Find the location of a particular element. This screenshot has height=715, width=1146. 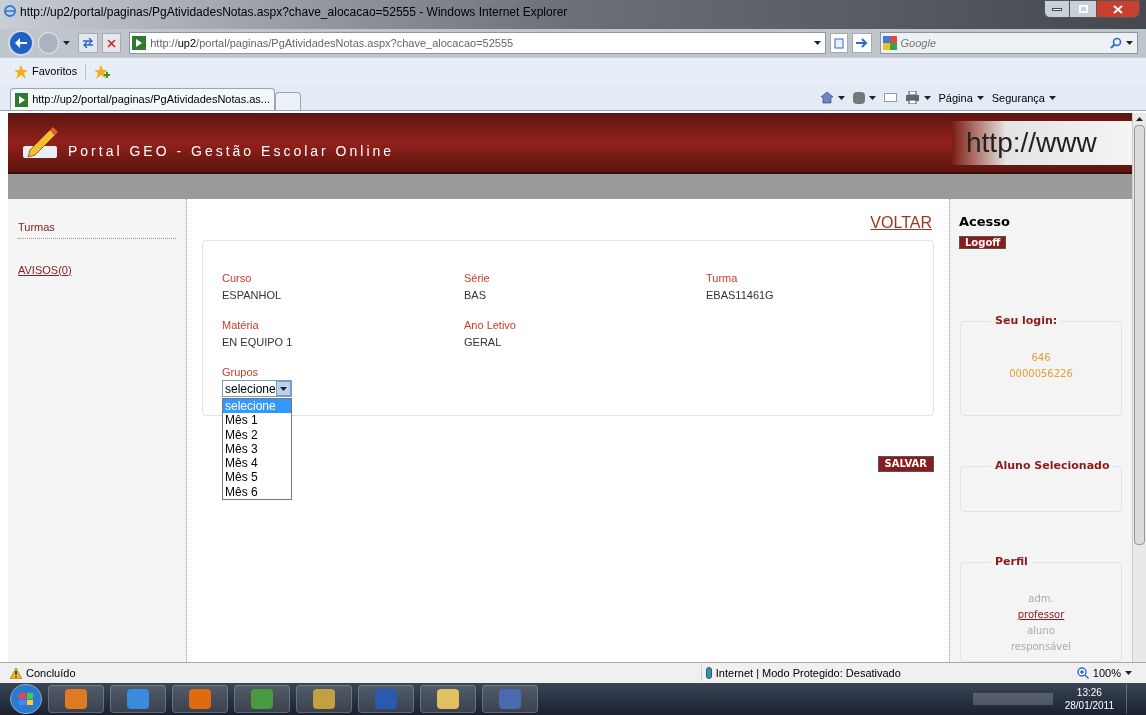

clock-time: 13:26 is located at coordinates (1089, 692).